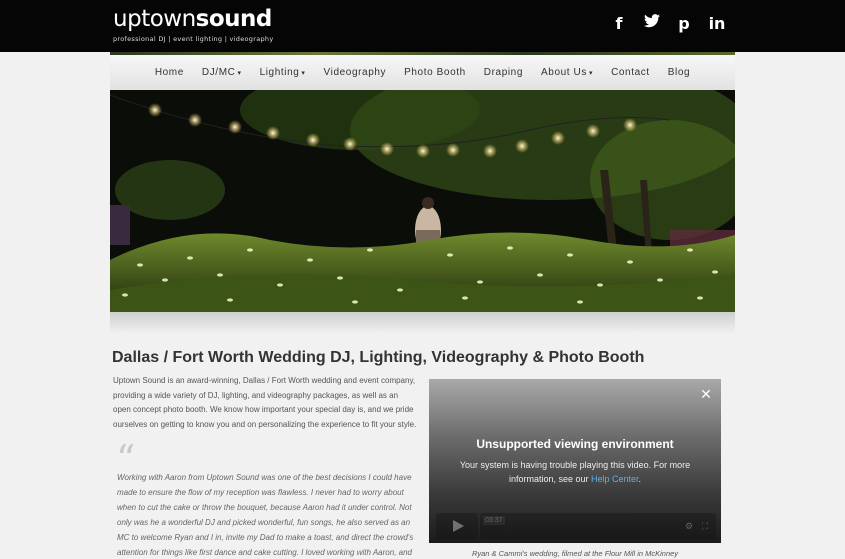 Image resolution: width=845 pixels, height=559 pixels. Describe the element at coordinates (355, 72) in the screenshot. I see `nav-item-videography: Videography` at that location.